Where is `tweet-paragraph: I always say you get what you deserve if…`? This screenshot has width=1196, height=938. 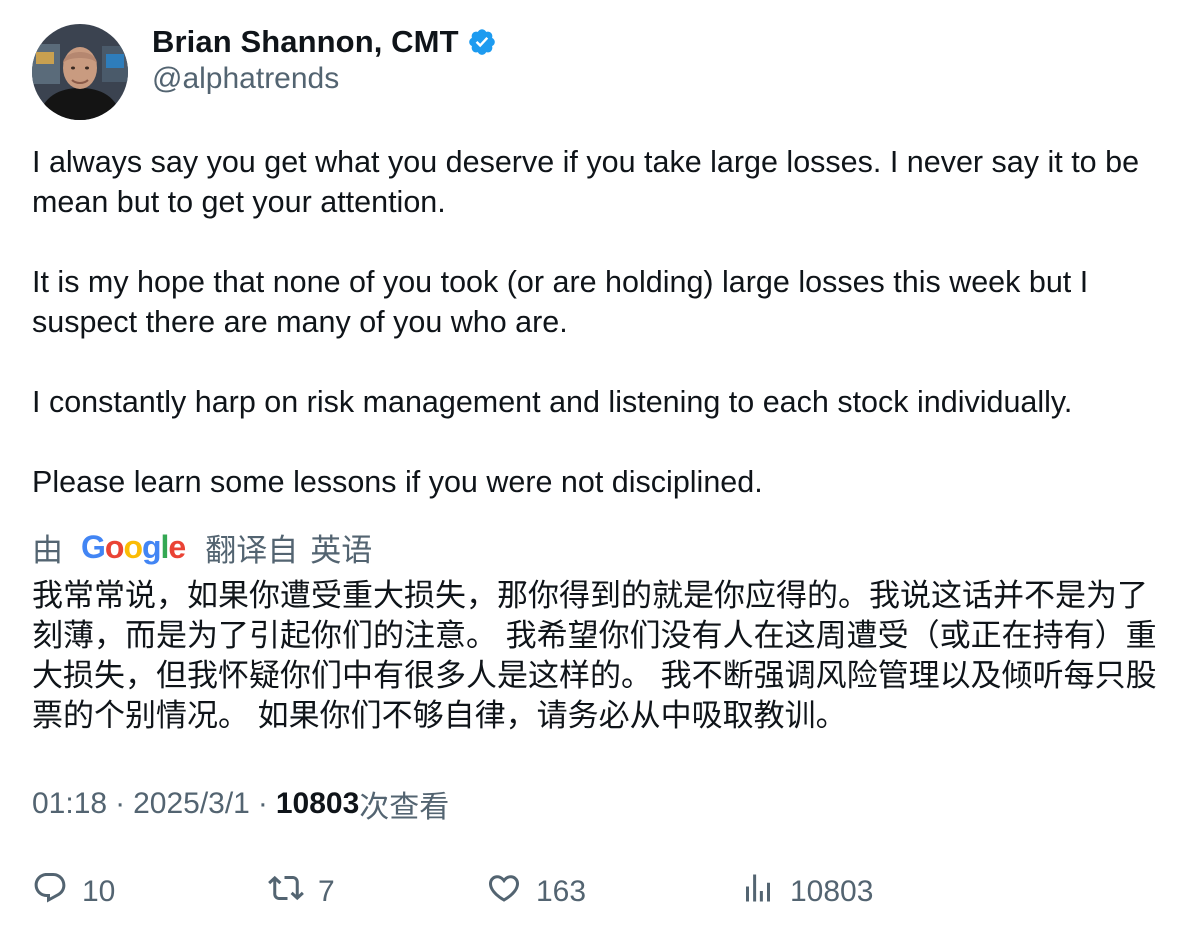 tweet-paragraph: I always say you get what you deserve if… is located at coordinates (586, 182).